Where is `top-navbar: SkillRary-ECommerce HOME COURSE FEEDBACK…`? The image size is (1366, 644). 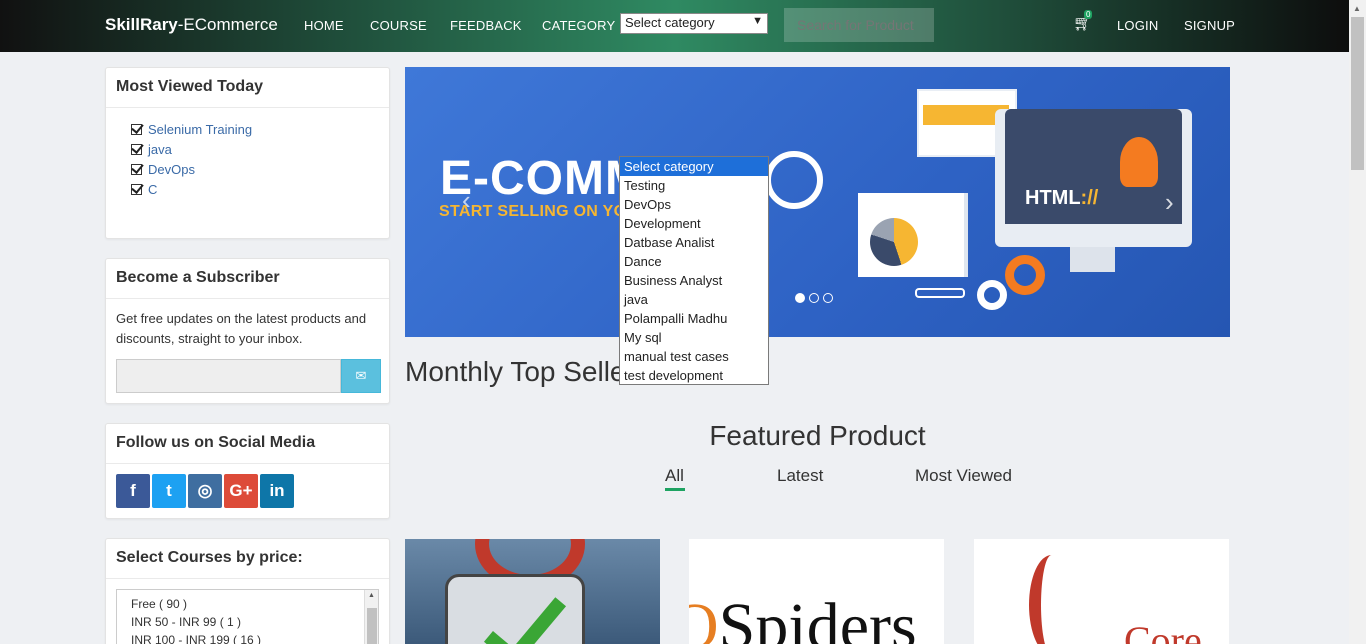
top-navbar: SkillRary-ECommerce HOME COURSE FEEDBACK… is located at coordinates (674, 26).